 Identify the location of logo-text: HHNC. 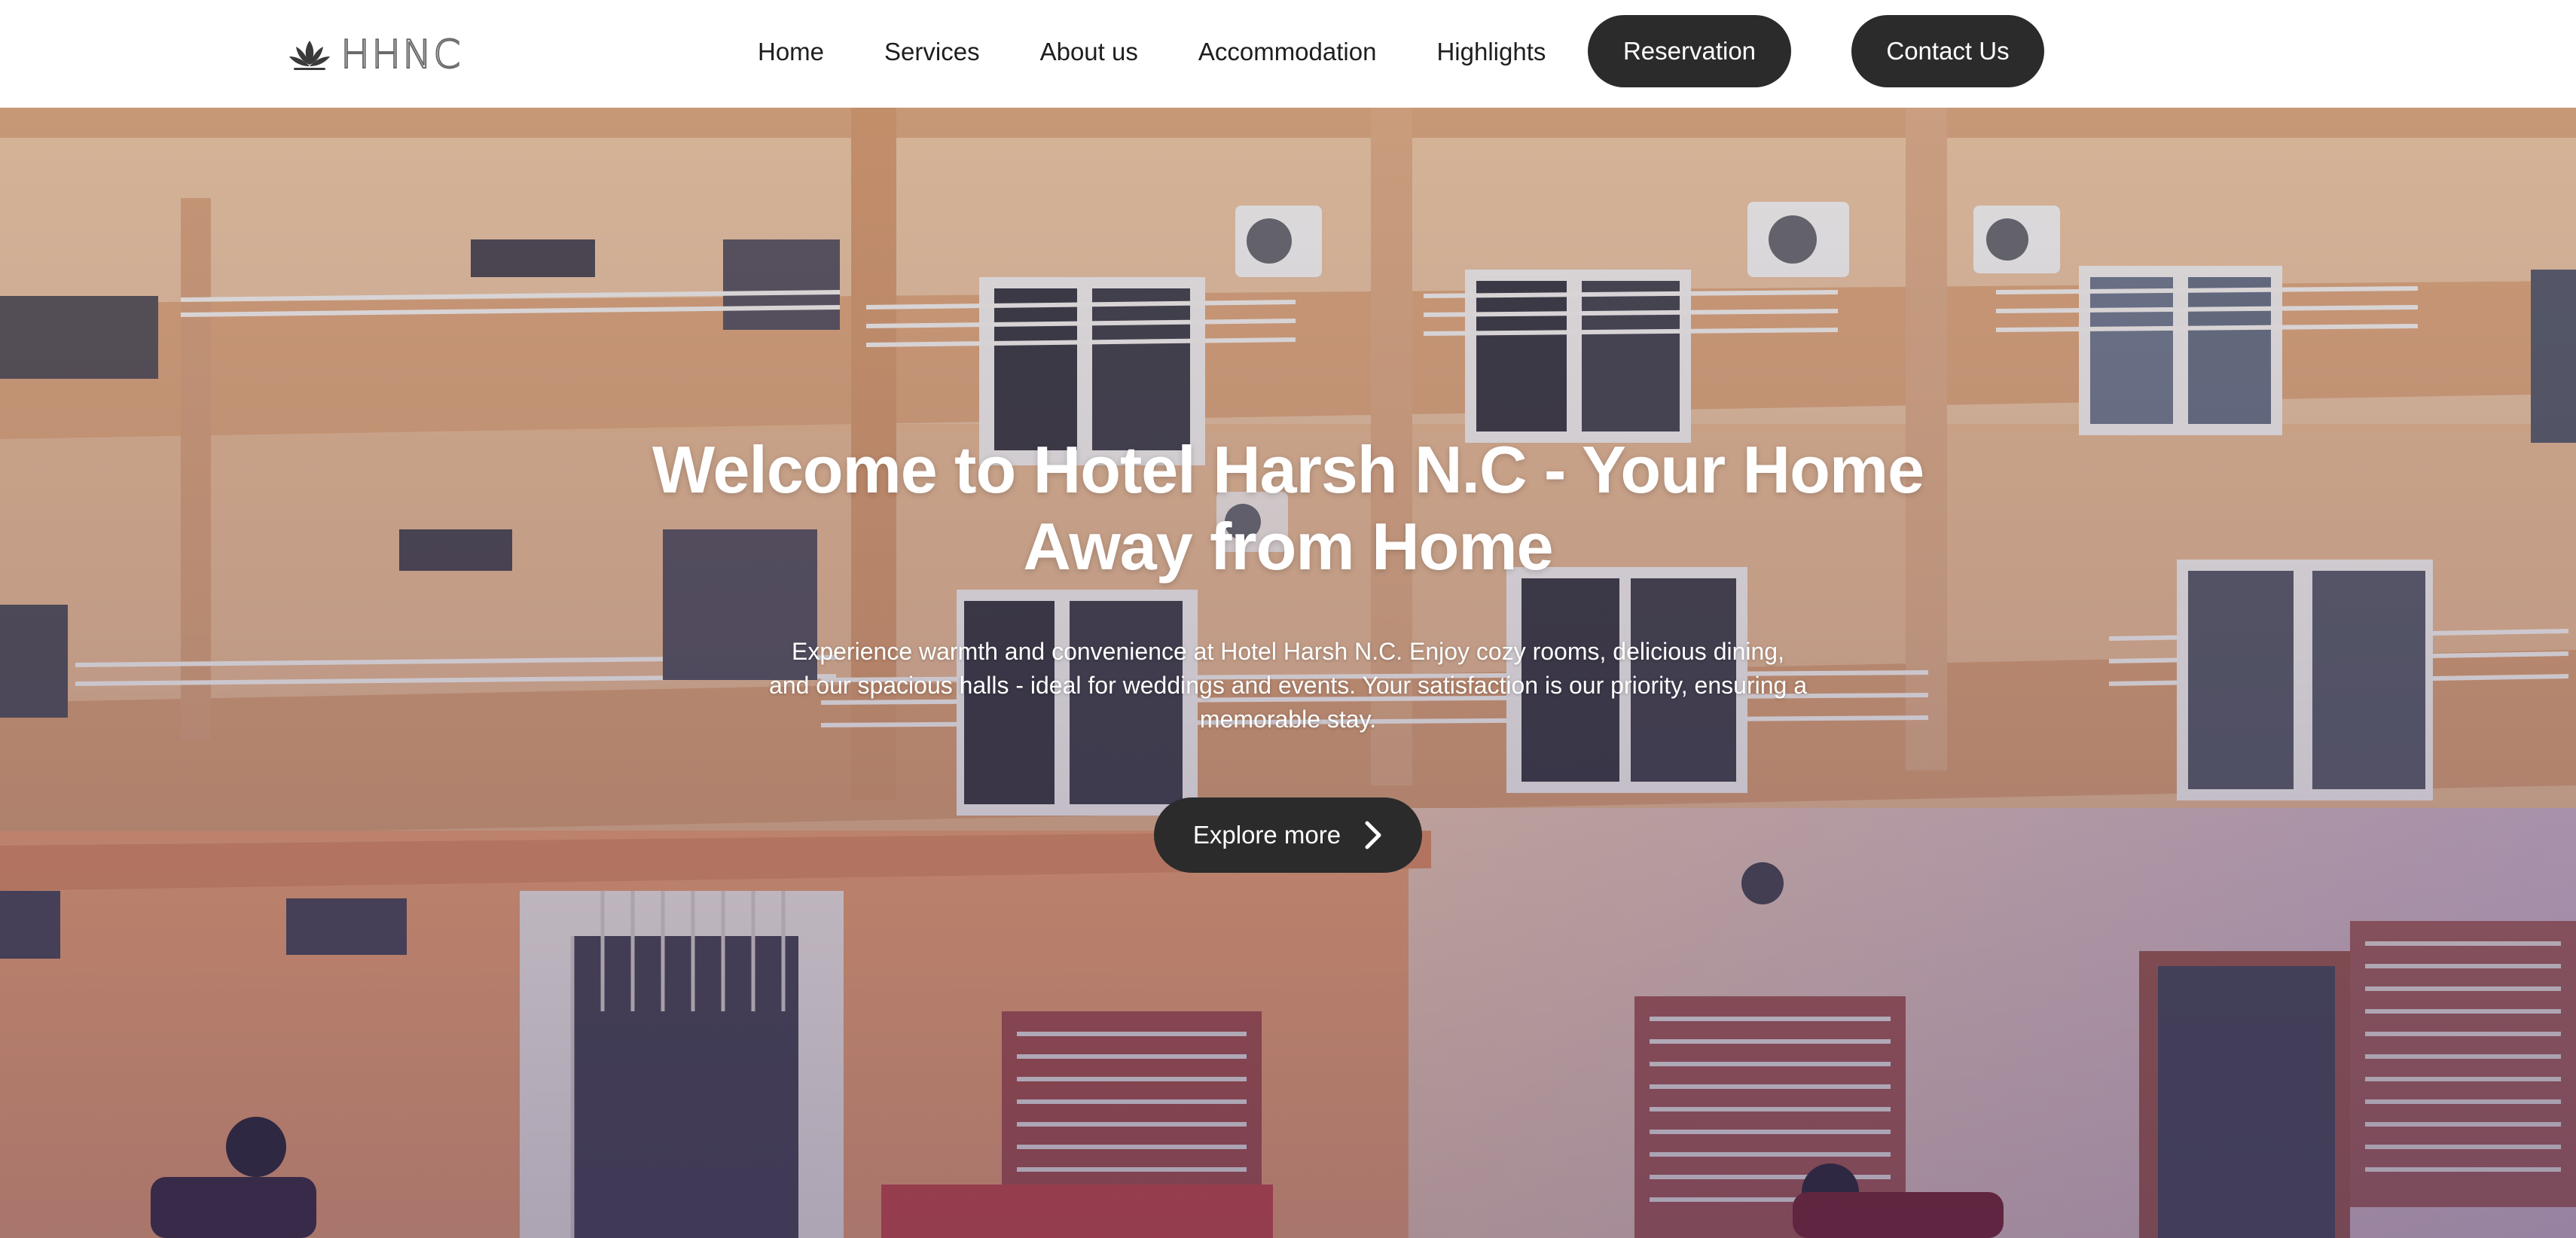
(401, 55).